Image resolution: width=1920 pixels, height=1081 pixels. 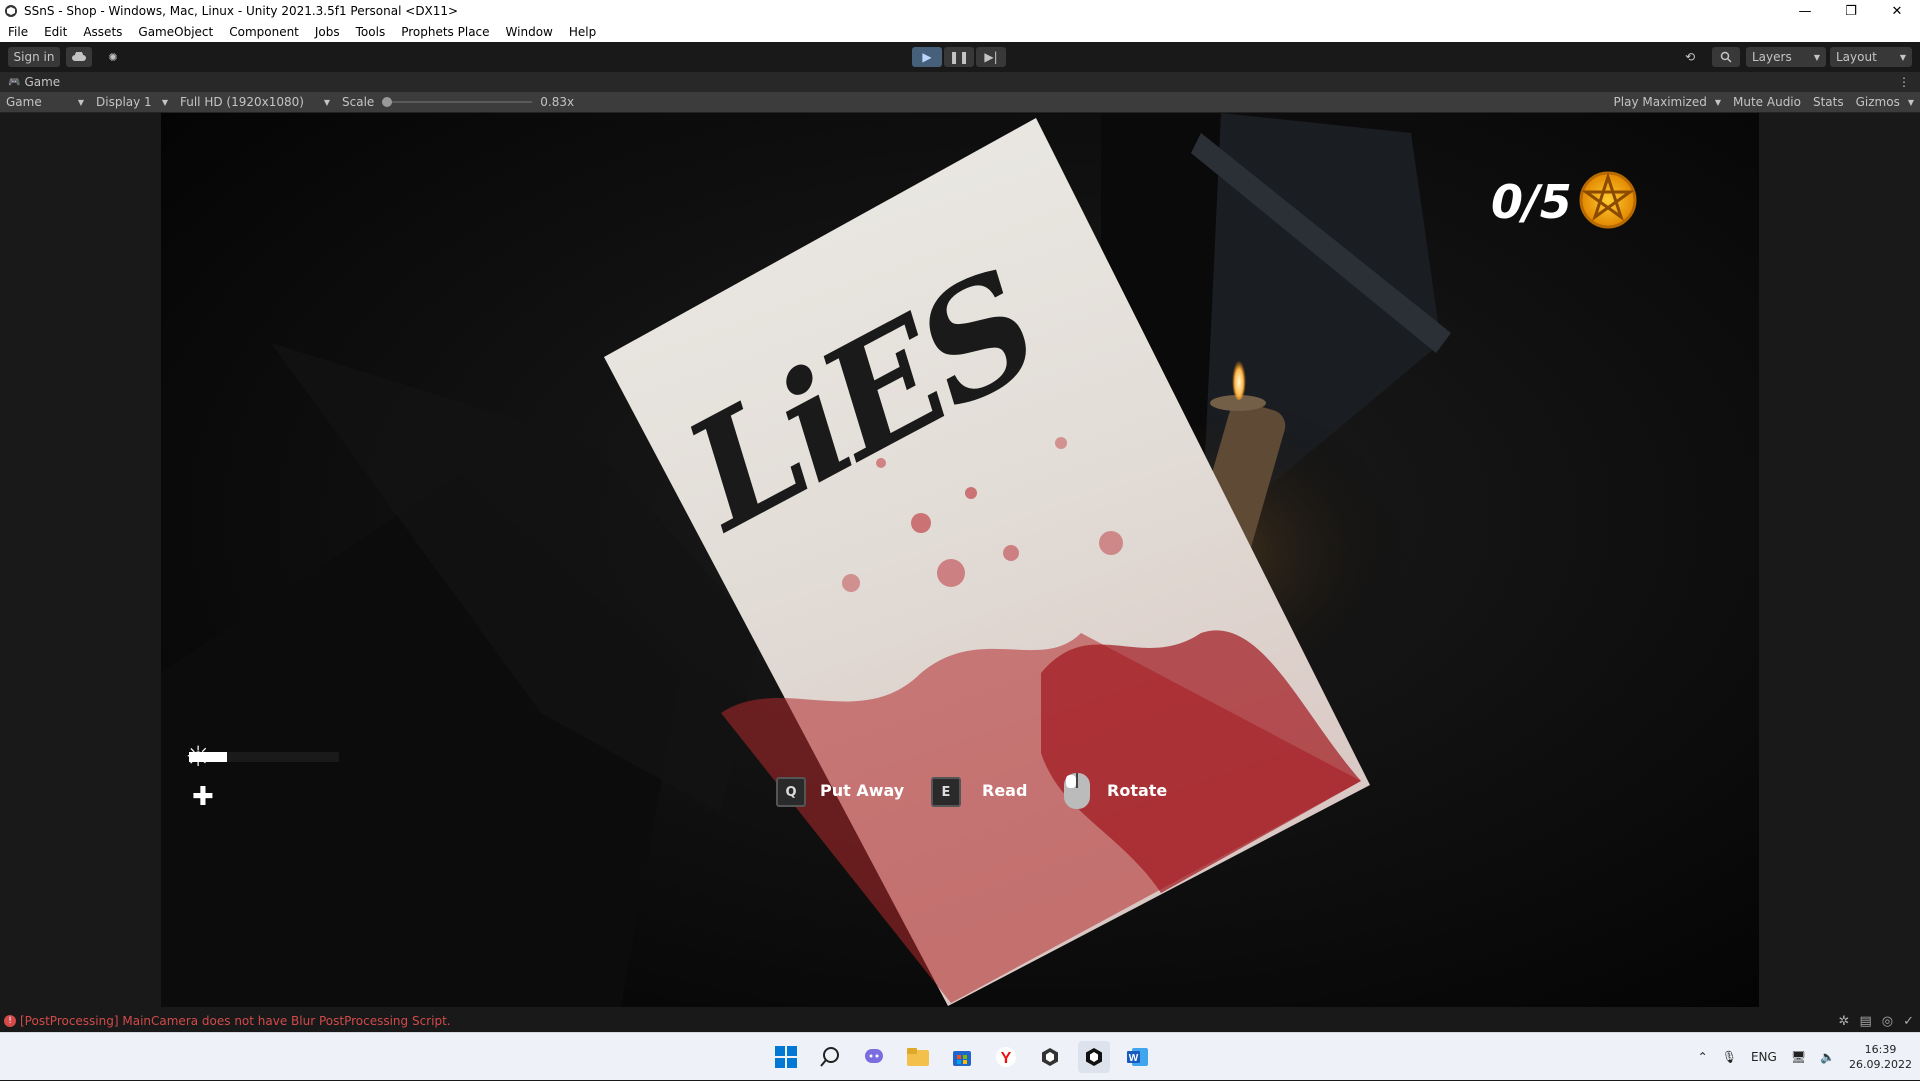 What do you see at coordinates (1764, 1057) in the screenshot?
I see `language-indicator: ENG` at bounding box center [1764, 1057].